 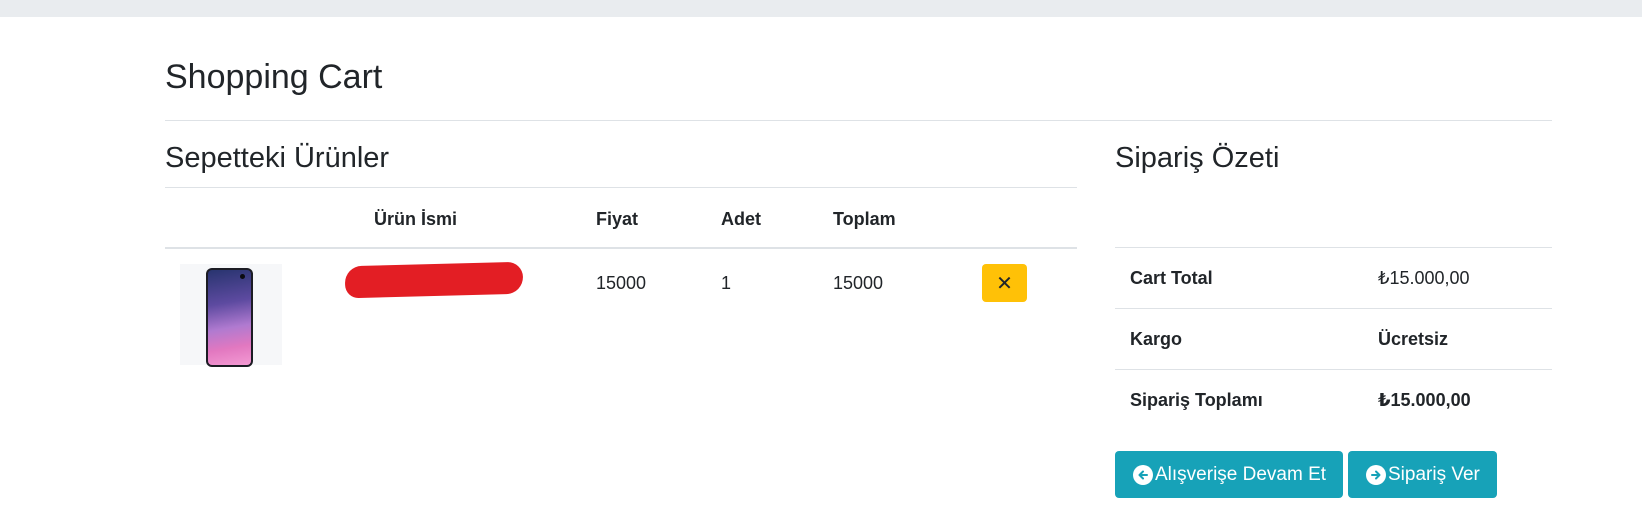 What do you see at coordinates (1333, 399) in the screenshot?
I see `summary-row-order-total: Sipariş Toplamı ₺15.000,00` at bounding box center [1333, 399].